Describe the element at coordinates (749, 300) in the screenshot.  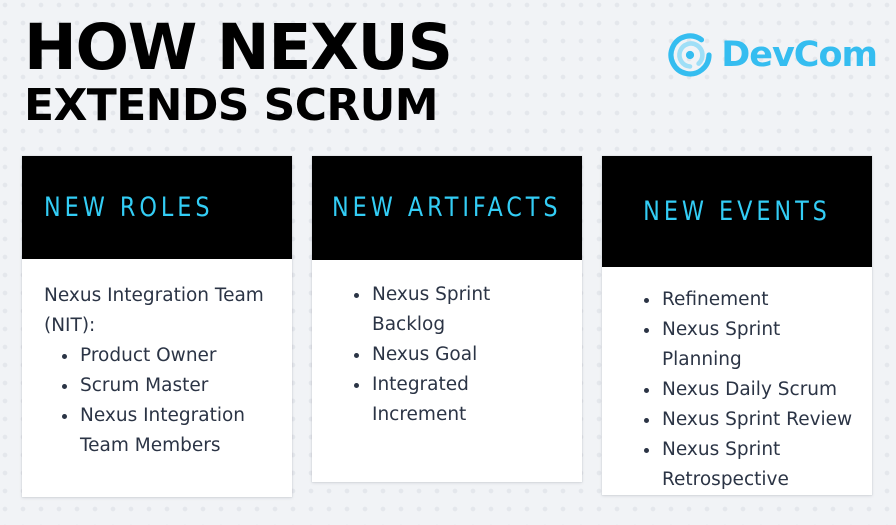
I see `list-item: Refinement` at that location.